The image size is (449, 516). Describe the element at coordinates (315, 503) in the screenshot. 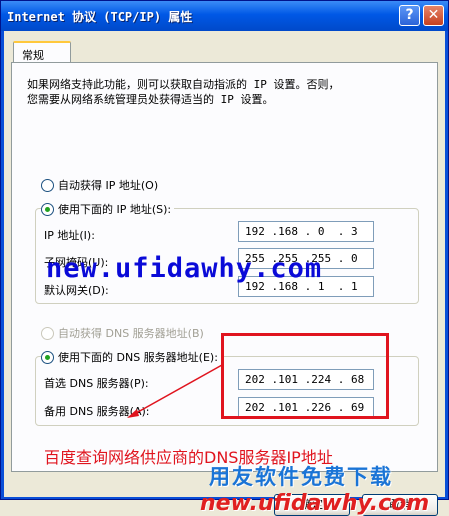

I see `watermark-site-2: new.ufidawhy.com` at that location.